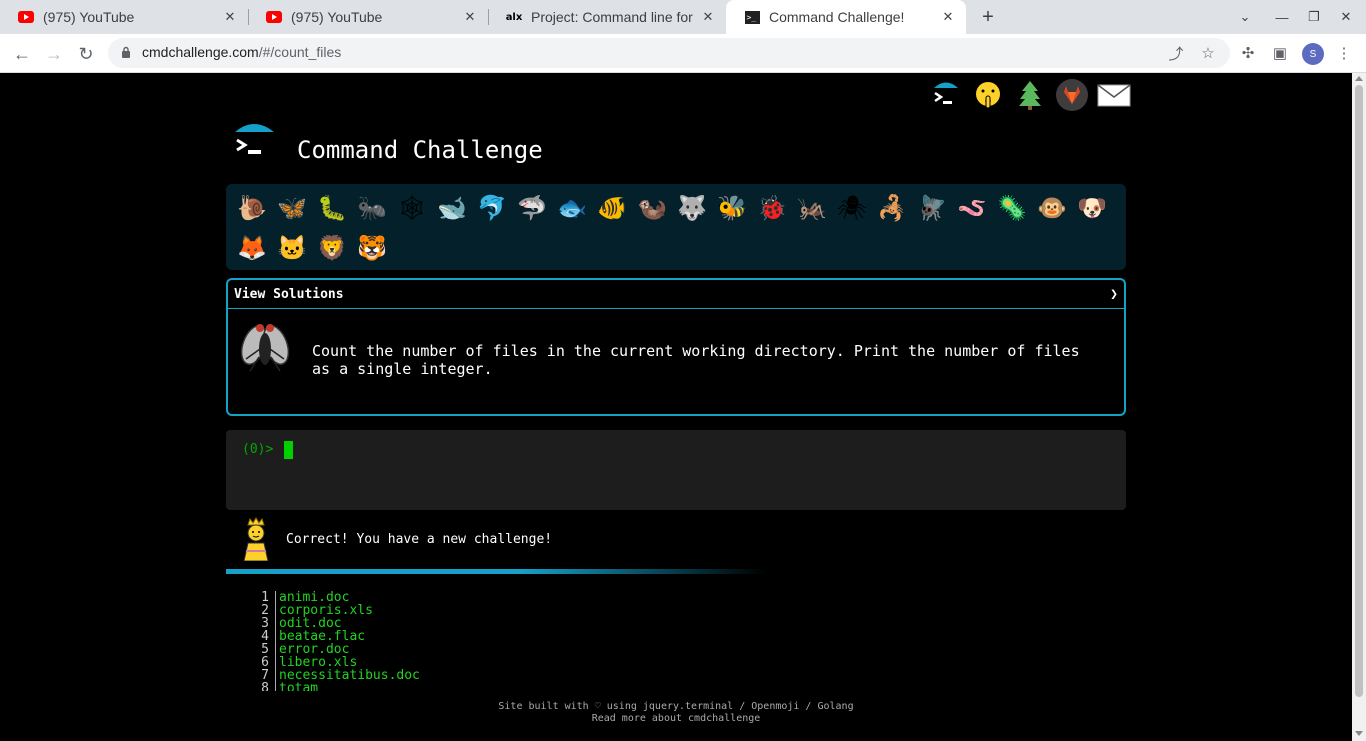 The height and width of the screenshot is (741, 1366). I want to click on whale-icon: 🐋, so click(452, 208).